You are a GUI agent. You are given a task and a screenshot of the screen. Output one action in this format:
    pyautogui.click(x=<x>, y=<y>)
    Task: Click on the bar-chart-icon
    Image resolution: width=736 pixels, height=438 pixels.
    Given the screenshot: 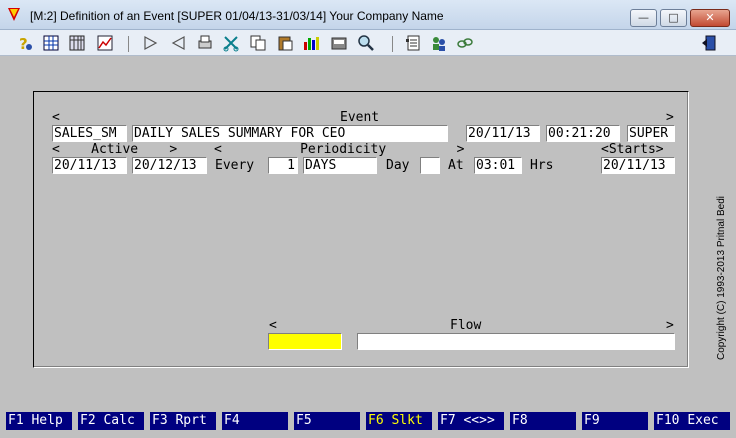 What is the action you would take?
    pyautogui.click(x=311, y=43)
    